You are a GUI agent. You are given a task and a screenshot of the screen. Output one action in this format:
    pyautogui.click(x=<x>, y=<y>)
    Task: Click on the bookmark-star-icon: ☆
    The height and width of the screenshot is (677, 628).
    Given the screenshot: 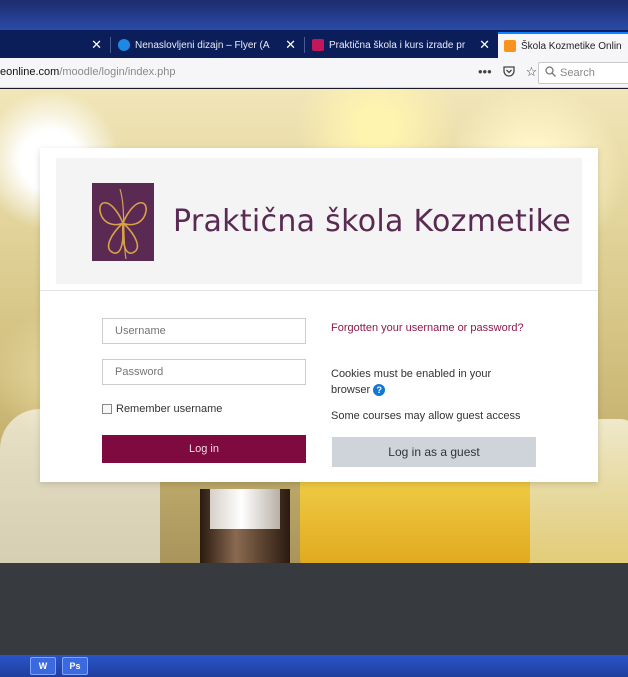 What is the action you would take?
    pyautogui.click(x=532, y=72)
    